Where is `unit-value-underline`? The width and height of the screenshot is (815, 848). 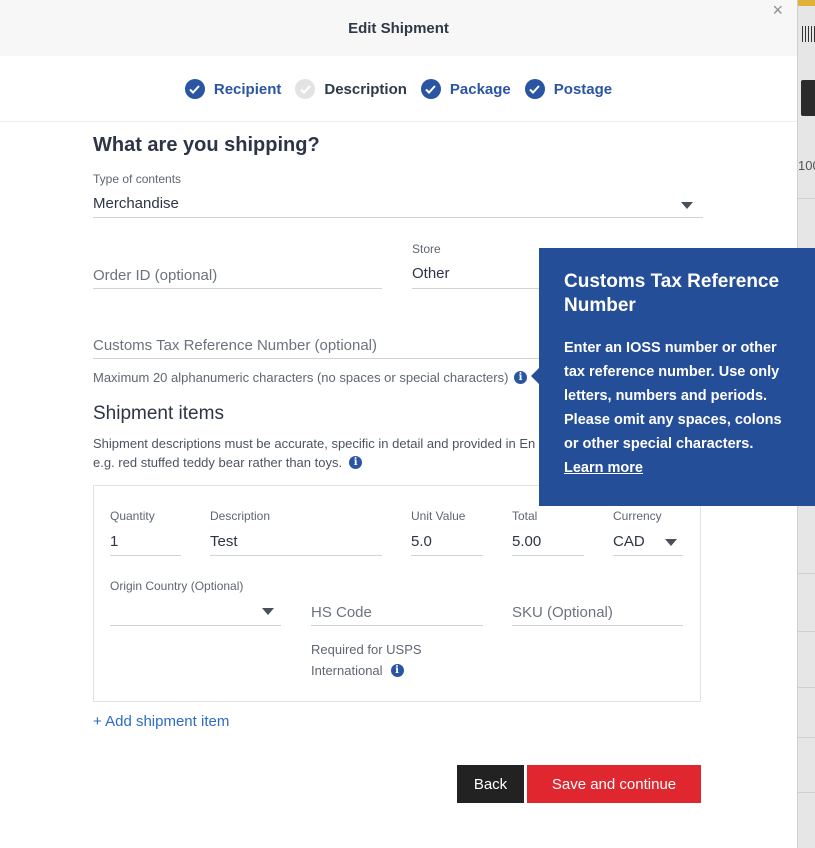 unit-value-underline is located at coordinates (447, 555).